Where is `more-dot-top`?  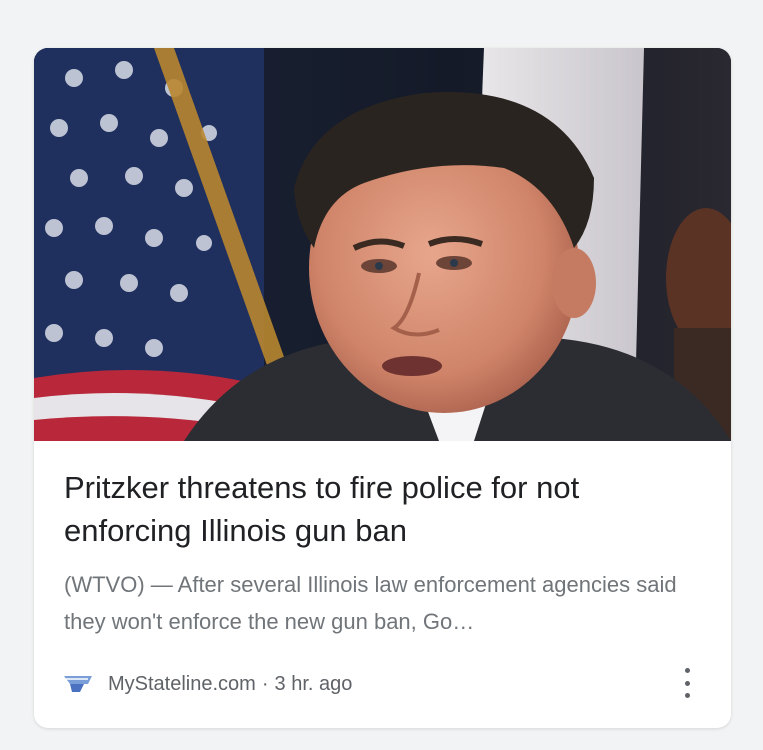
more-dot-top is located at coordinates (687, 670).